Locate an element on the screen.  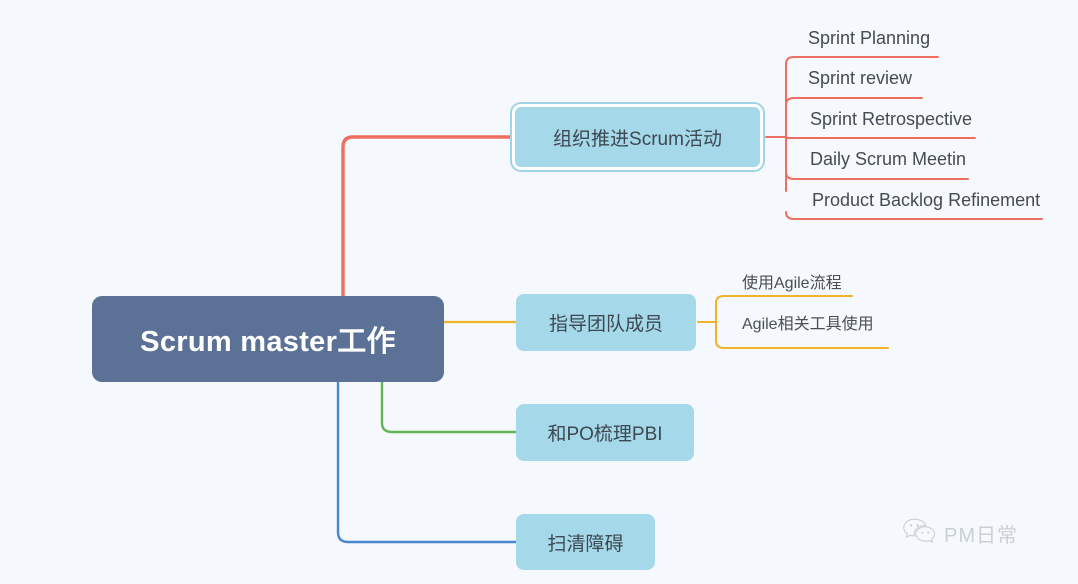
wechat-icon is located at coordinates (920, 533).